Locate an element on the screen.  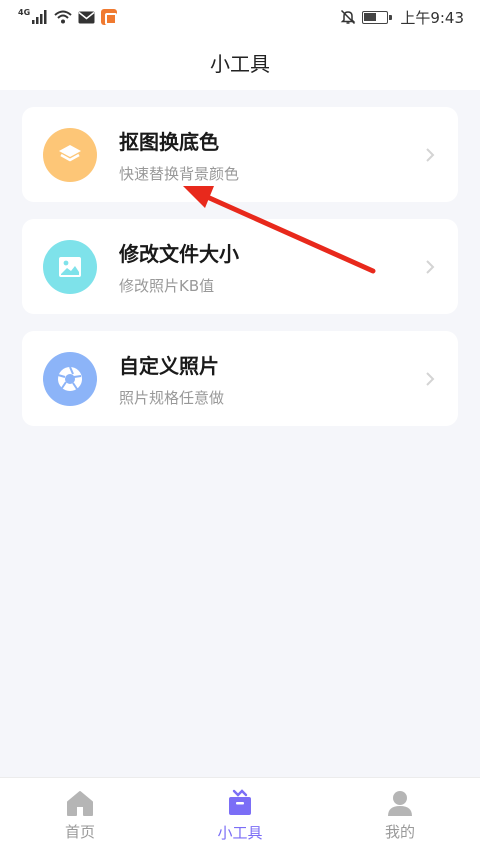
tab-tools: 小工具 is located at coordinates (240, 815).